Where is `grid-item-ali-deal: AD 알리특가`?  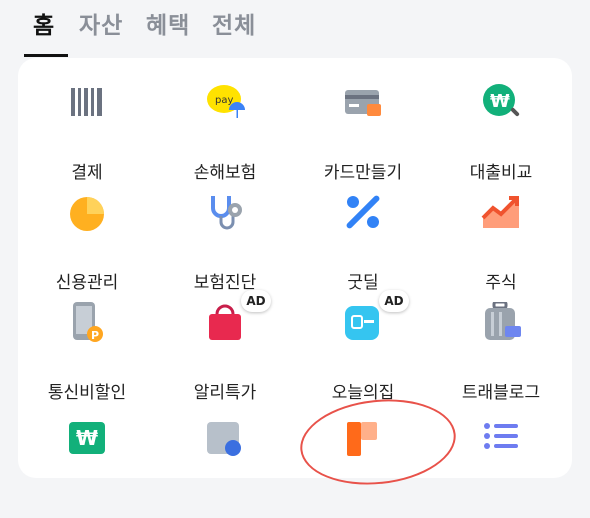
grid-item-ali-deal: AD 알리특가 is located at coordinates (225, 346).